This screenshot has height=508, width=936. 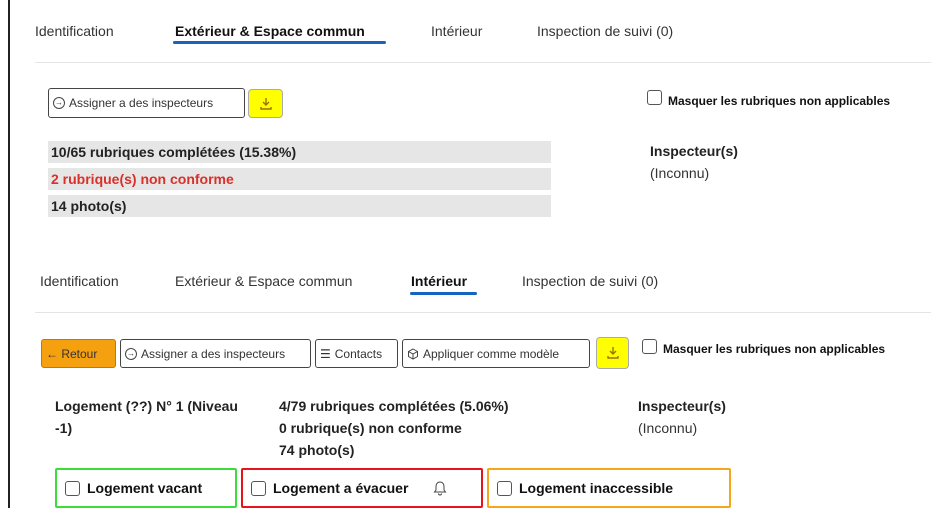 What do you see at coordinates (146, 406) in the screenshot?
I see `unit-title-line1: Logement (??) N° 1 (Niveau` at bounding box center [146, 406].